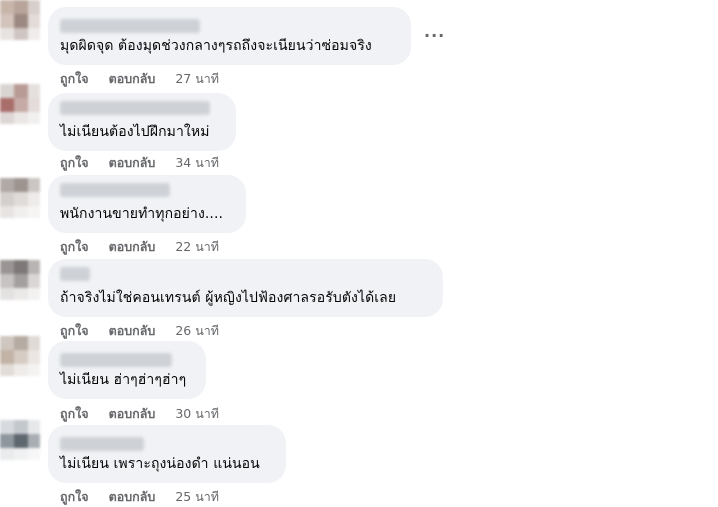 The width and height of the screenshot is (718, 507). I want to click on reply-button: ตอบกลับ, so click(132, 497).